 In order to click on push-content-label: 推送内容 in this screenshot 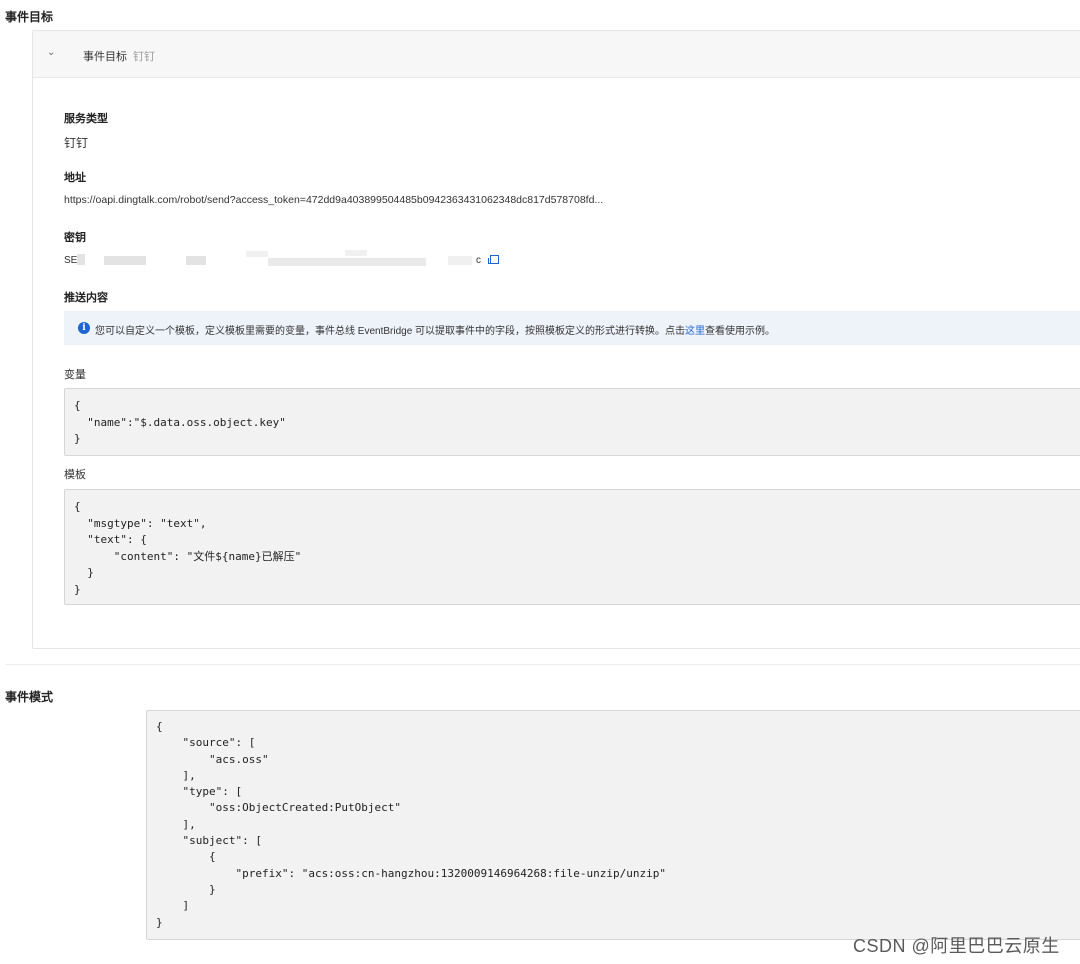, I will do `click(86, 298)`.